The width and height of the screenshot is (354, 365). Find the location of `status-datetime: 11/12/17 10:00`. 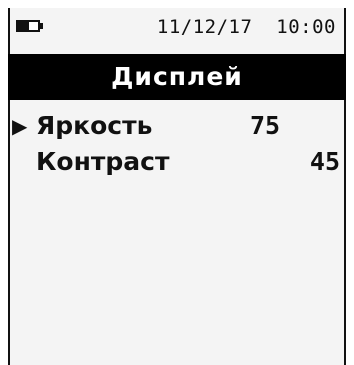

status-datetime: 11/12/17 10:00 is located at coordinates (246, 27).